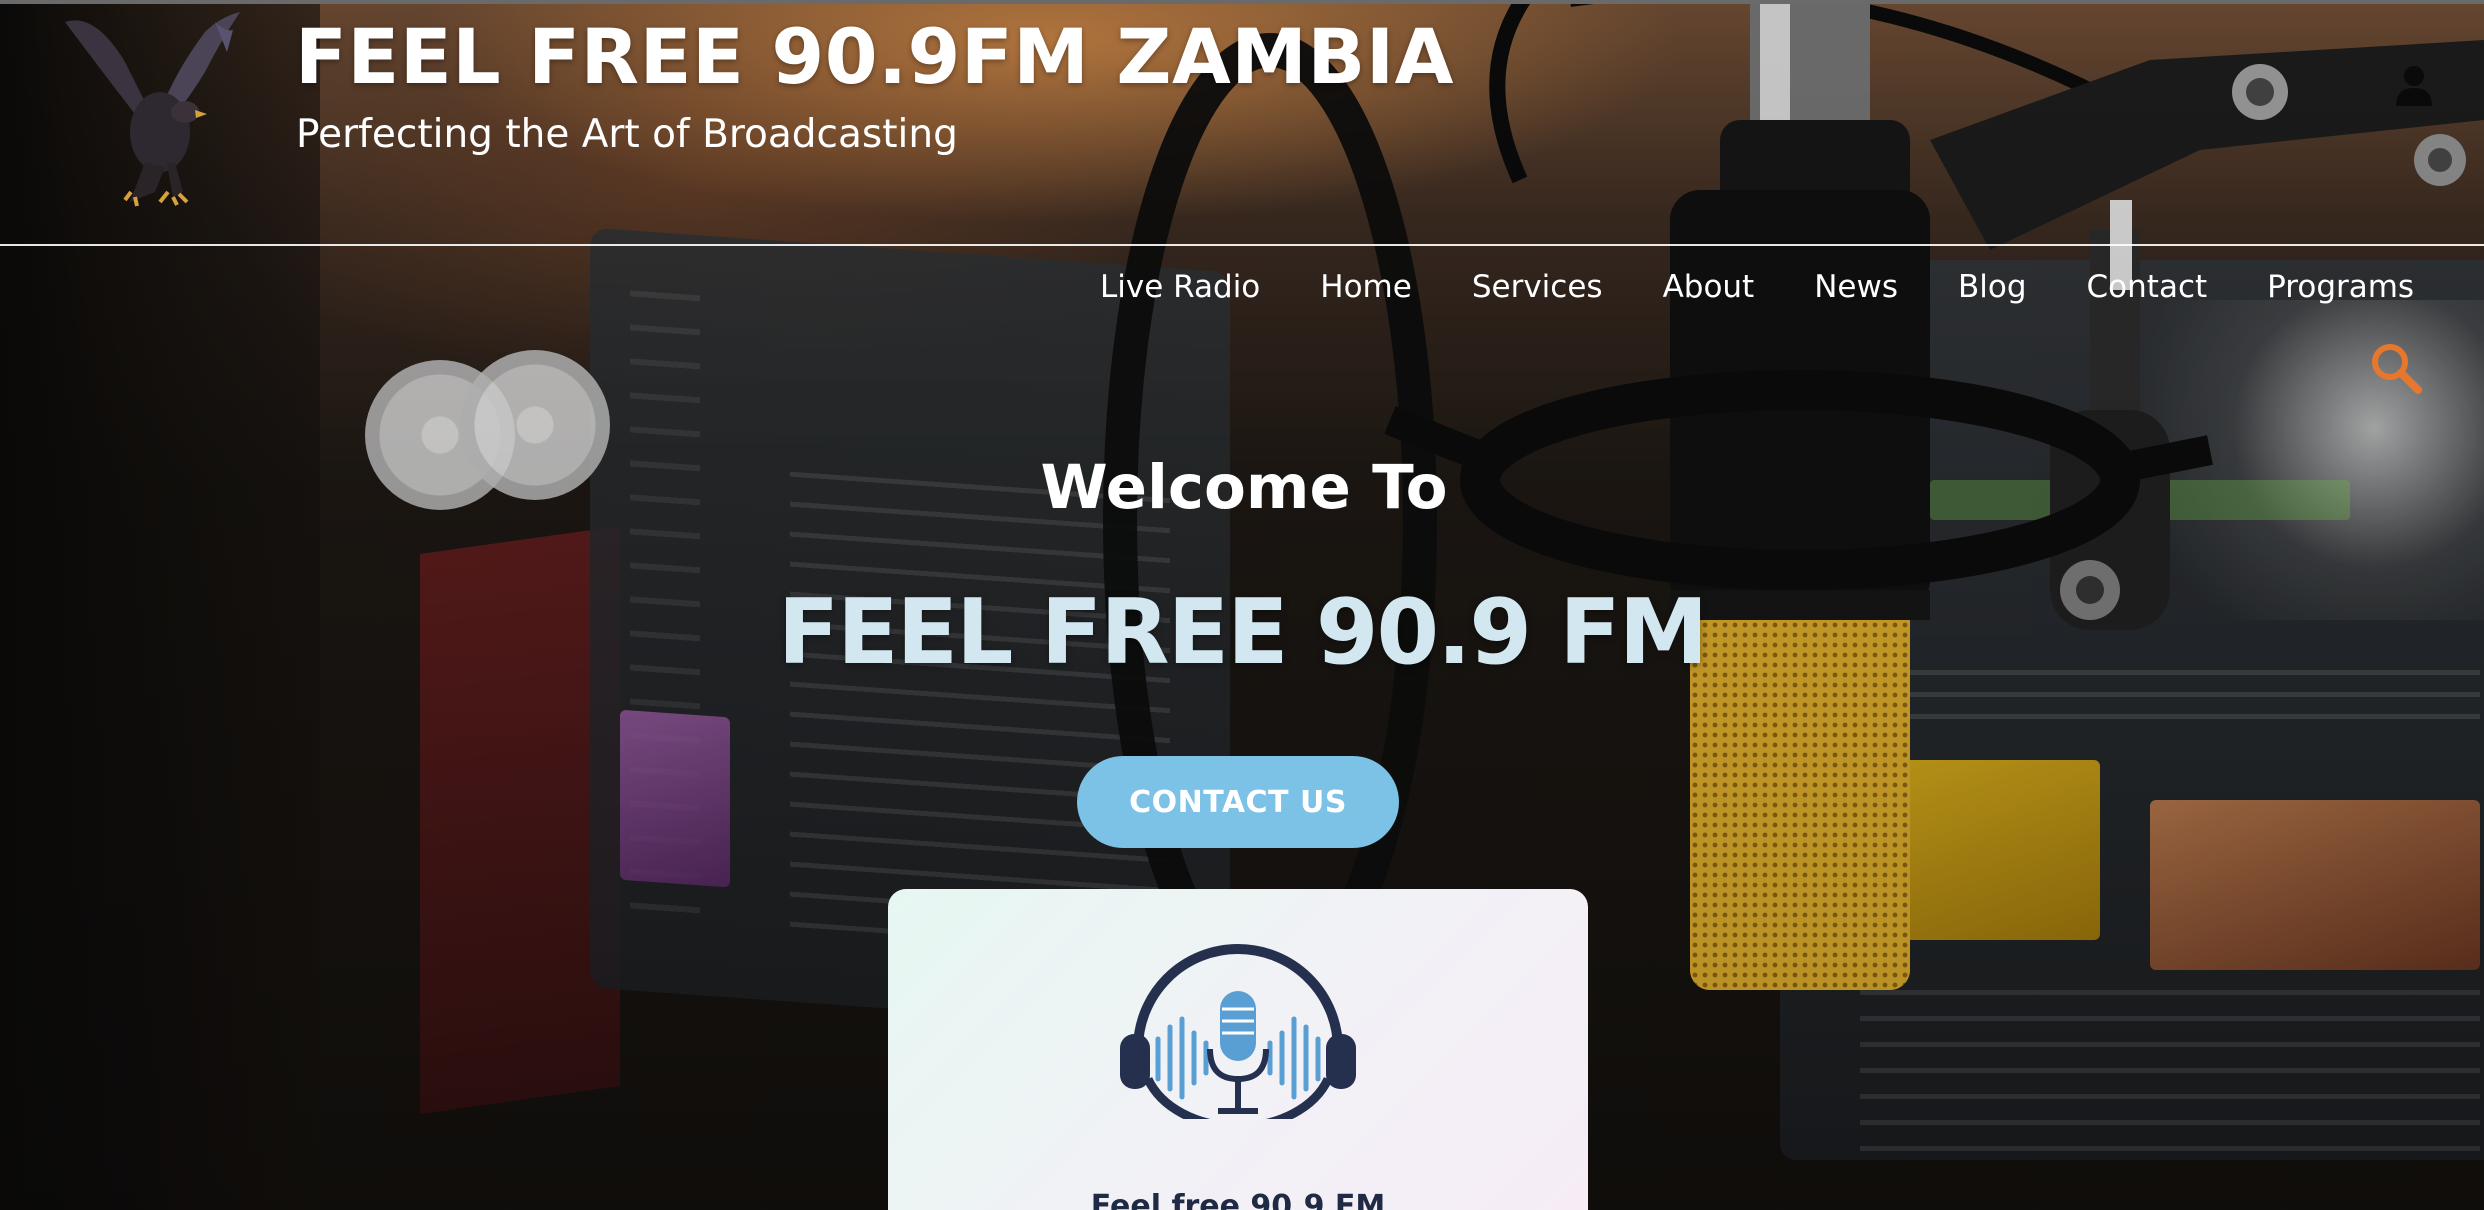 The height and width of the screenshot is (1210, 2484). What do you see at coordinates (1238, 1031) in the screenshot?
I see `microphone-headphones-logo` at bounding box center [1238, 1031].